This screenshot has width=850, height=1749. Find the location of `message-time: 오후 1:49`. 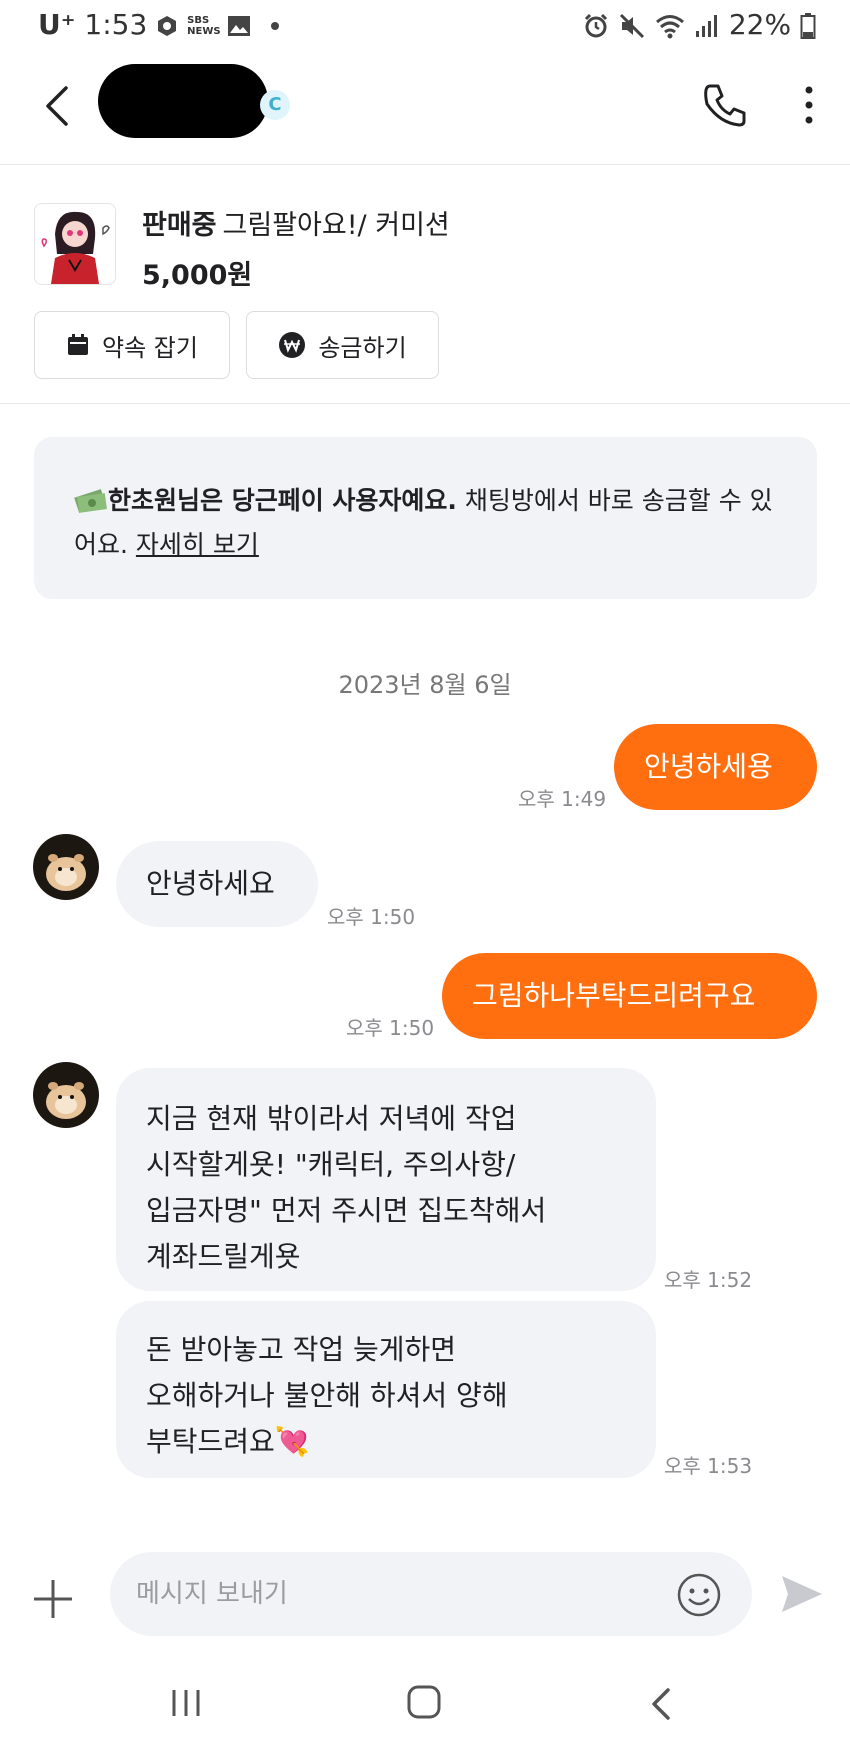

message-time: 오후 1:49 is located at coordinates (562, 799).